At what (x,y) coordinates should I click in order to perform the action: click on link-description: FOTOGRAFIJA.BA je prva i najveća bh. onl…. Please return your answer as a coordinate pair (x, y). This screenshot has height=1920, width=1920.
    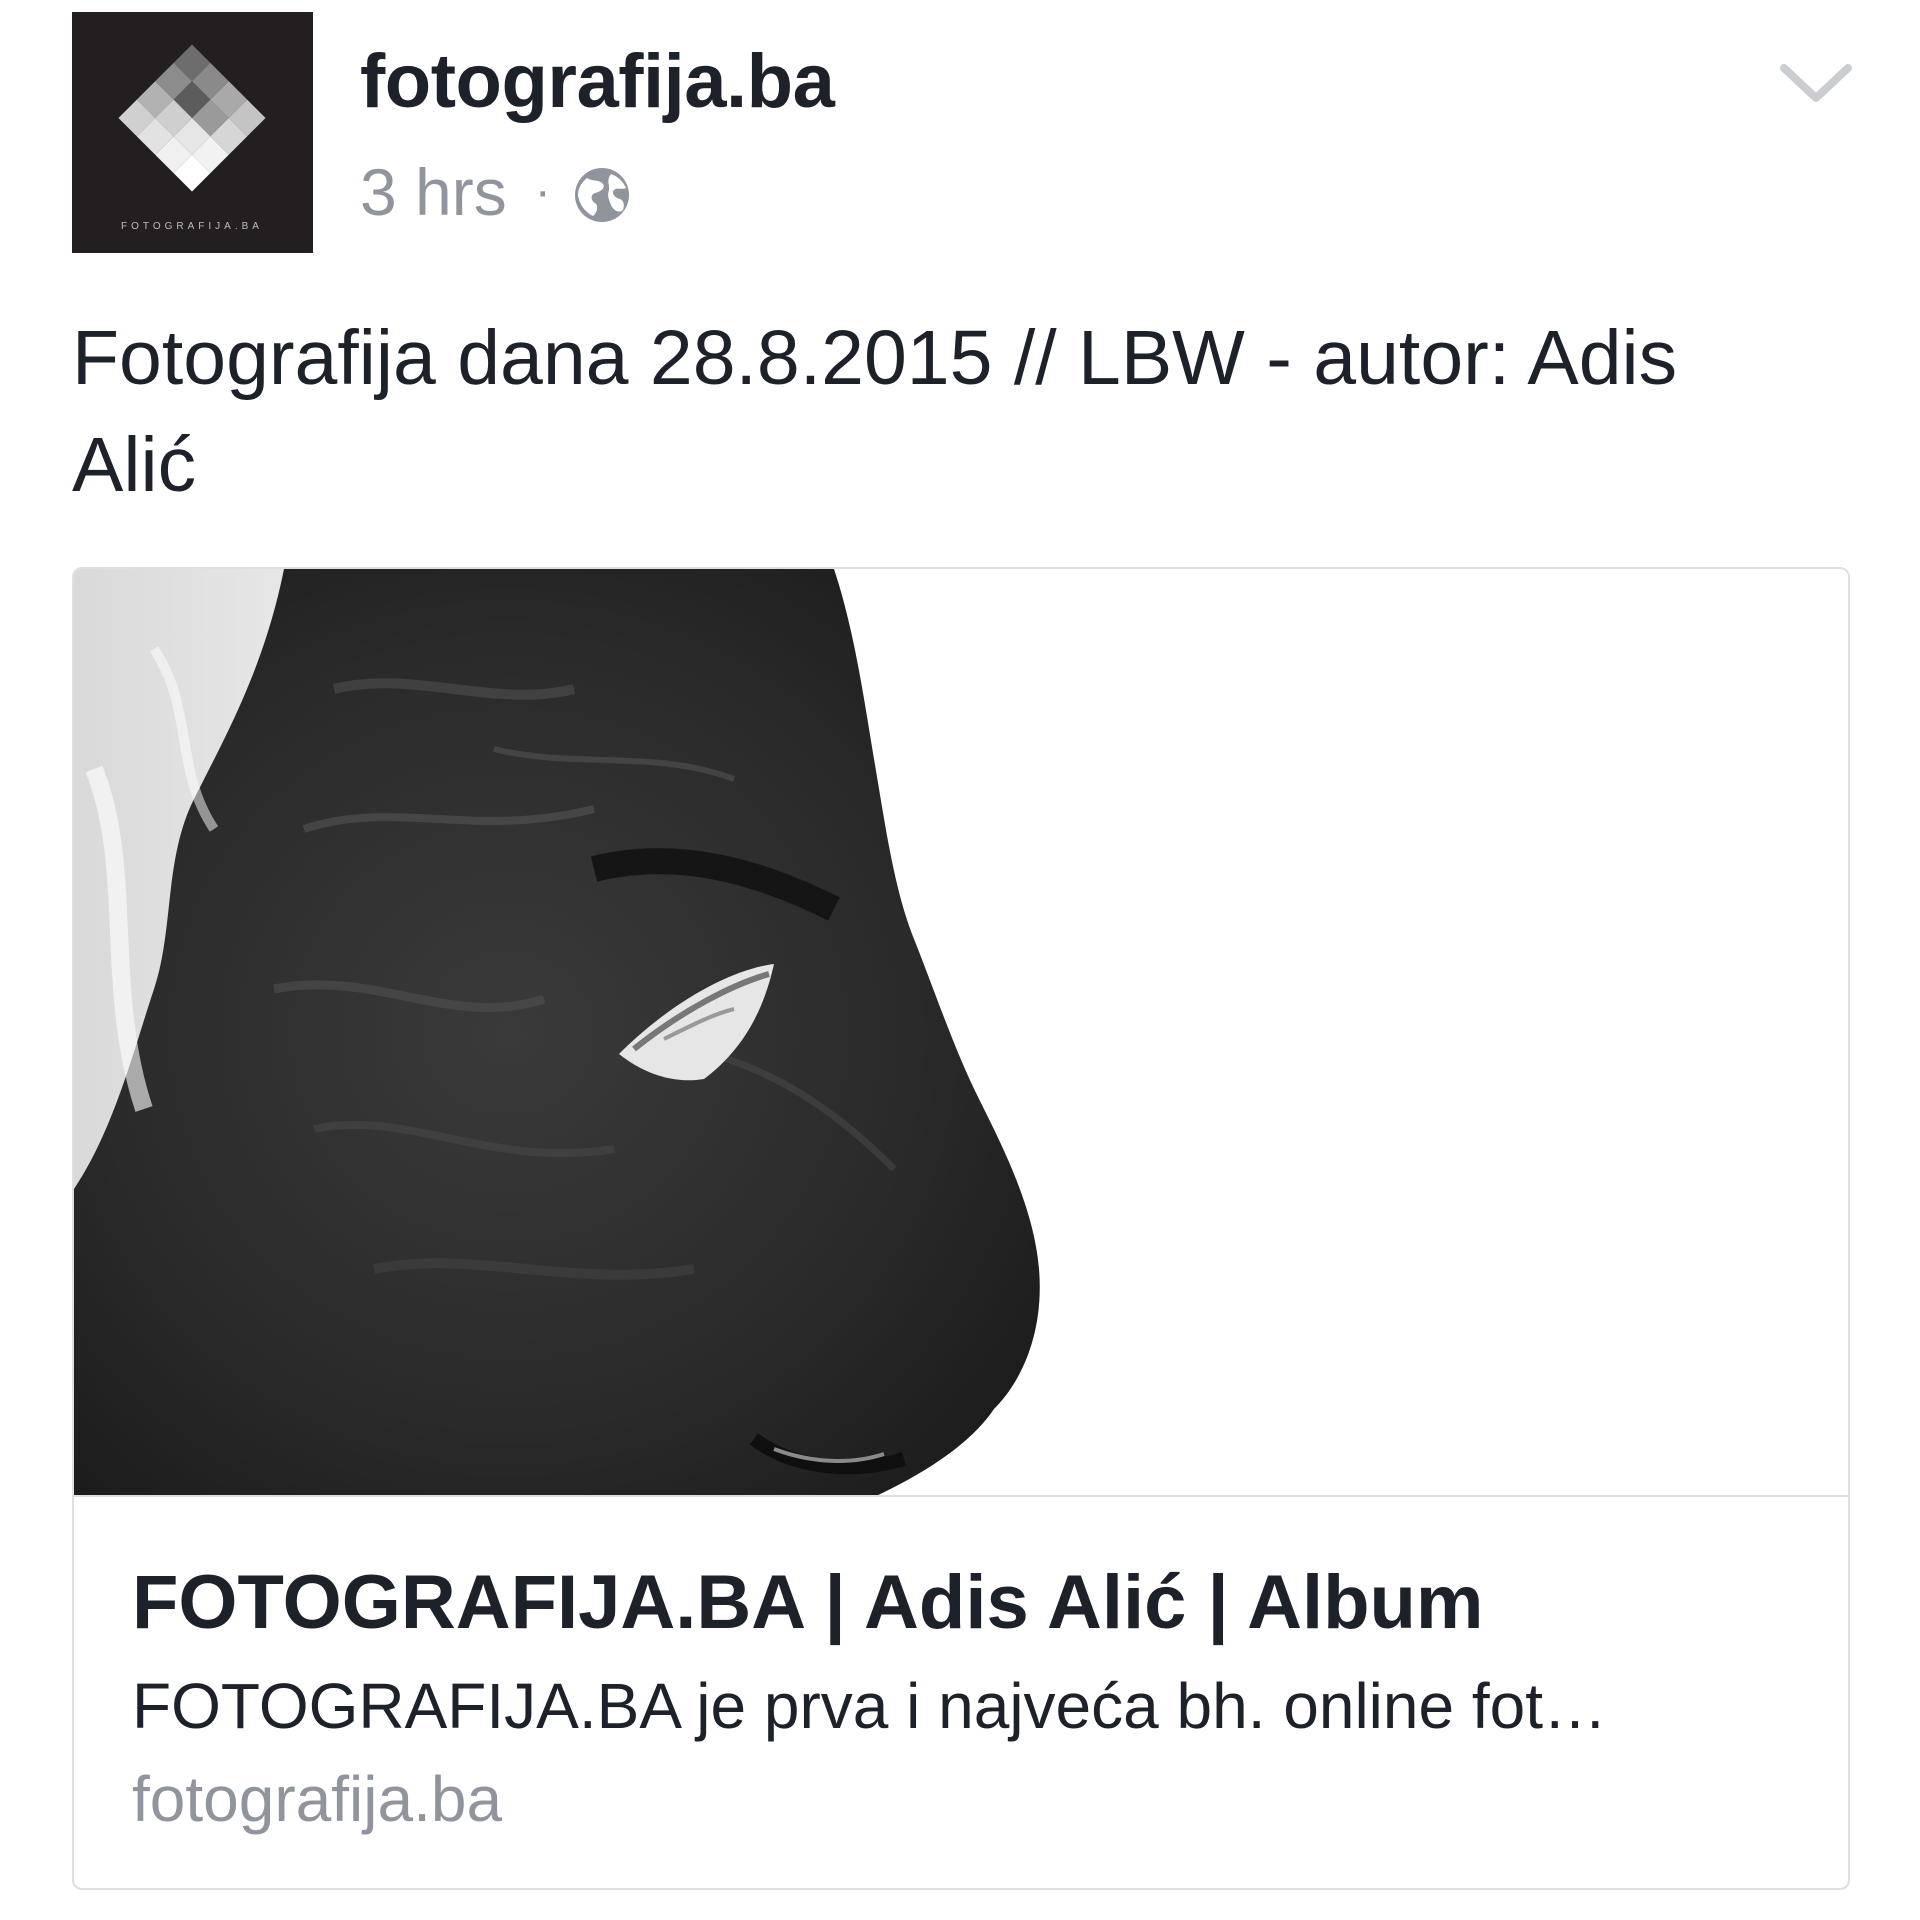
    Looking at the image, I should click on (869, 1706).